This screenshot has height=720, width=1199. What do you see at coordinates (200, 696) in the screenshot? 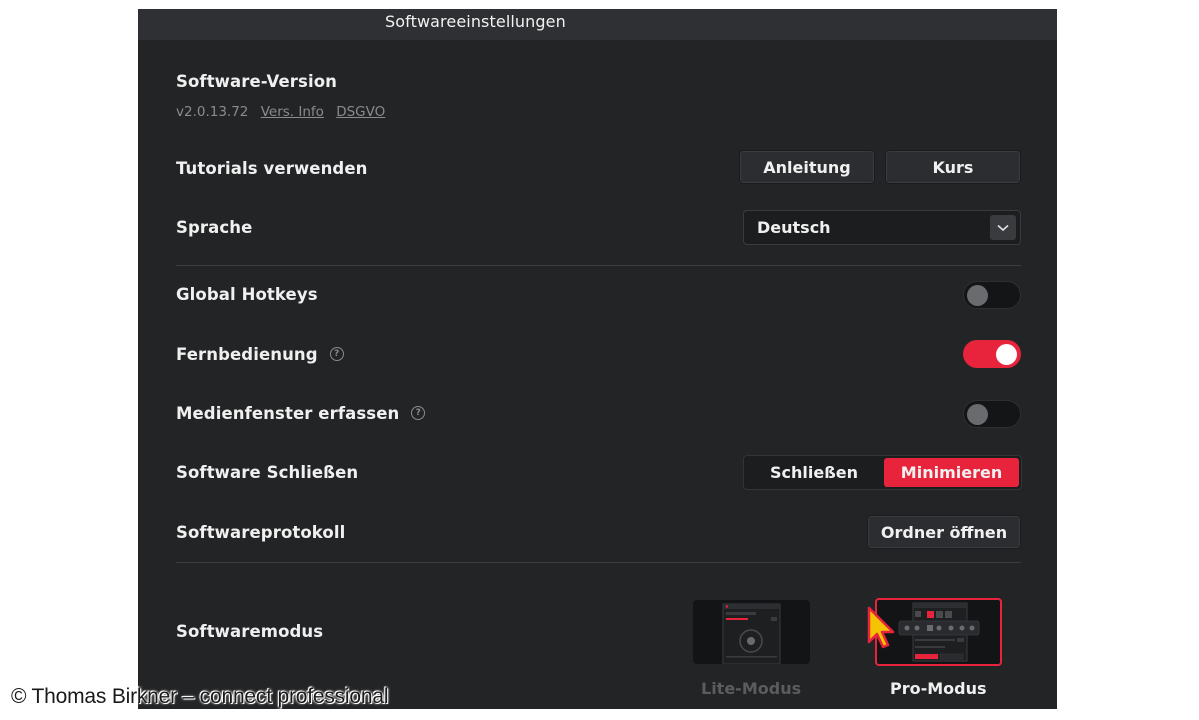
I see `photo-credit: © Thomas Birkner – connect professional` at bounding box center [200, 696].